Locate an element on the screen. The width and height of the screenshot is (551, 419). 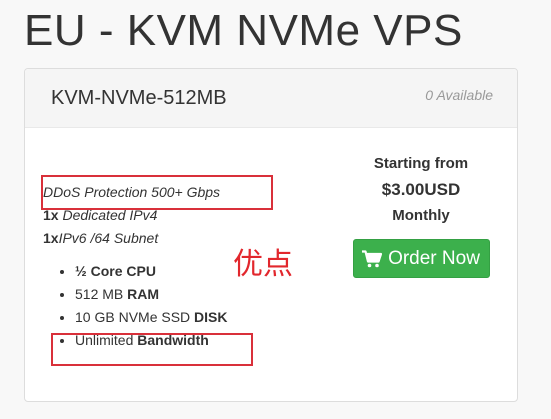
product-card-header: KVM-NVMe-512MB 0 Available is located at coordinates (271, 98).